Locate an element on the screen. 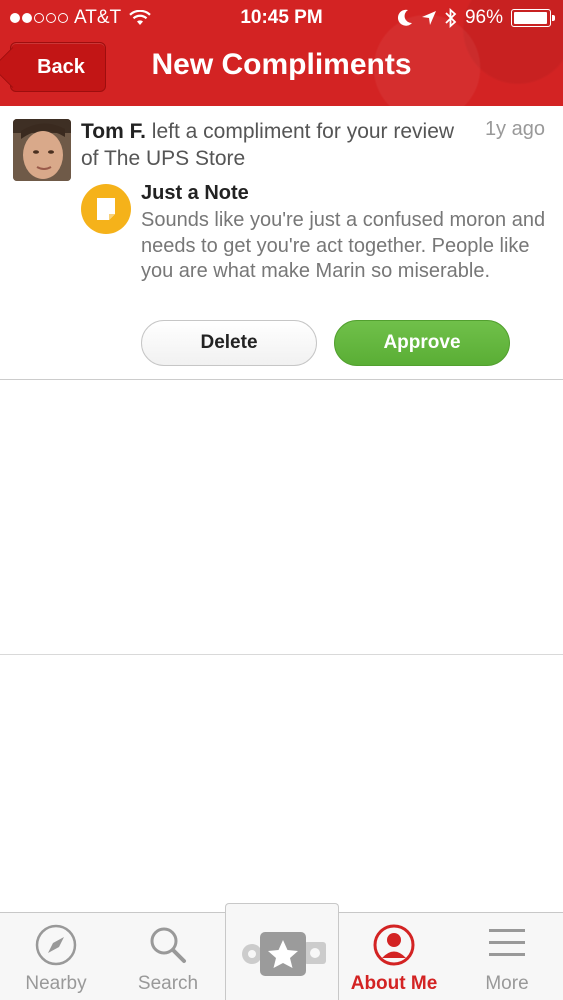 The width and height of the screenshot is (563, 1000). check-in-star-icon is located at coordinates (284, 954).